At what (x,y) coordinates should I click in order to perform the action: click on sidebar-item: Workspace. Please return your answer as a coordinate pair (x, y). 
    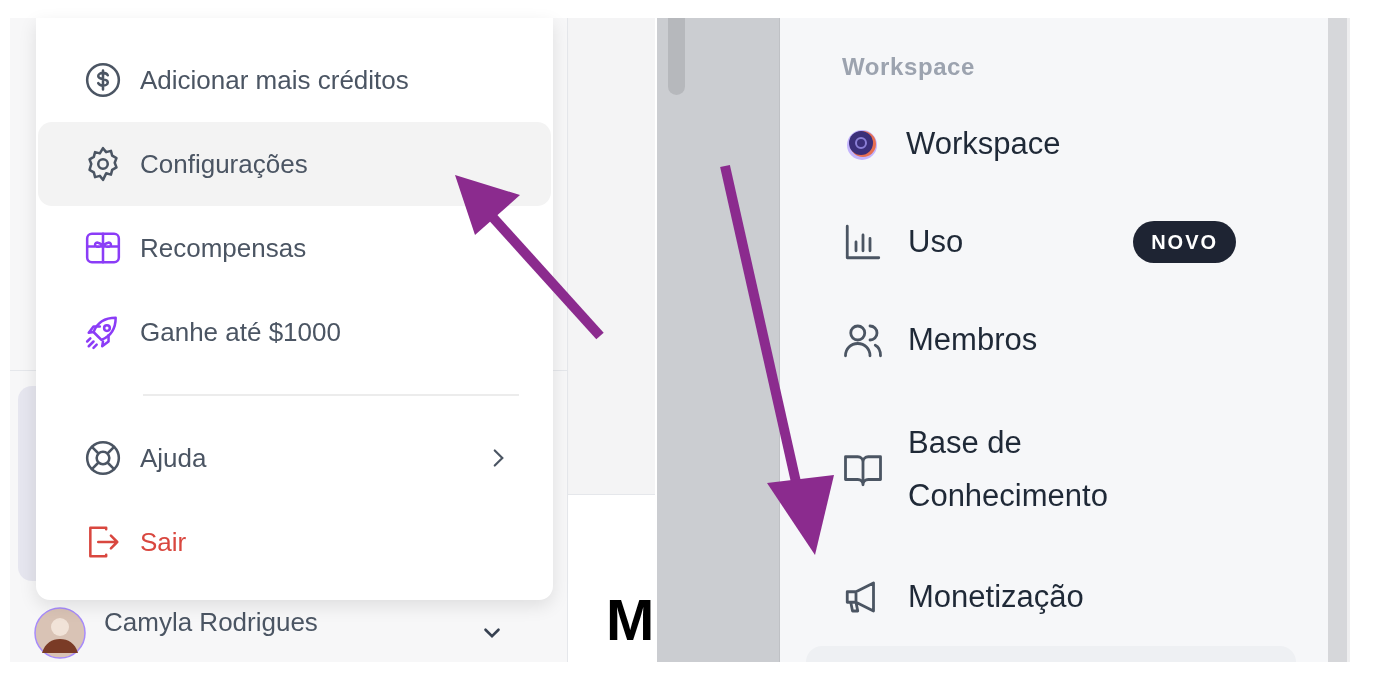
    Looking at the image, I should click on (1085, 144).